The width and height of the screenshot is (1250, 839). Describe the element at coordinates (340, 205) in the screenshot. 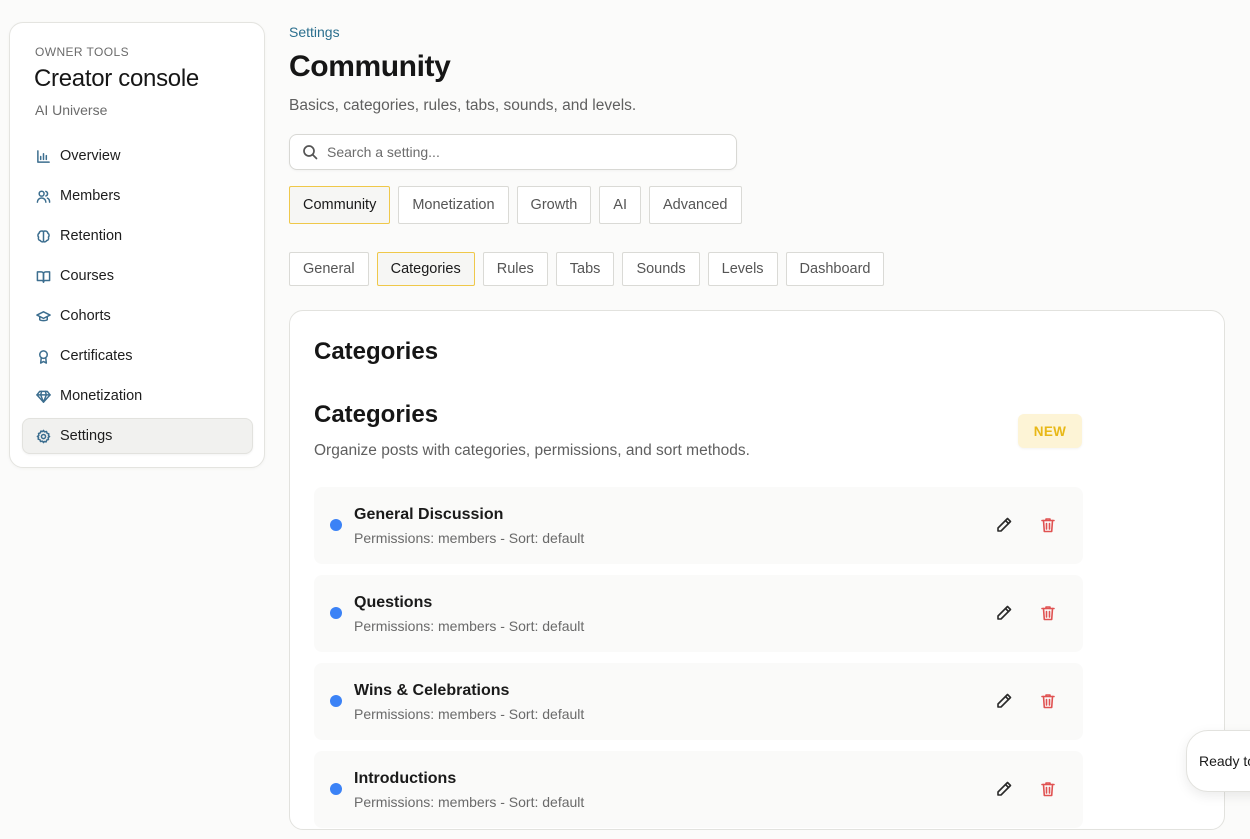

I see `tab-community: Community` at that location.